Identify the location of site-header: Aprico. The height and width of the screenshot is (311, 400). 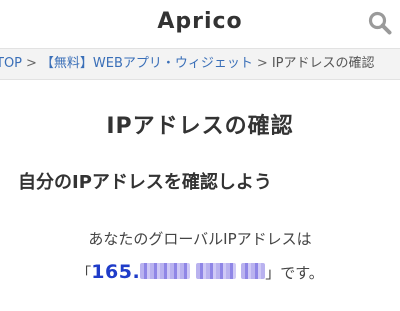
(200, 22).